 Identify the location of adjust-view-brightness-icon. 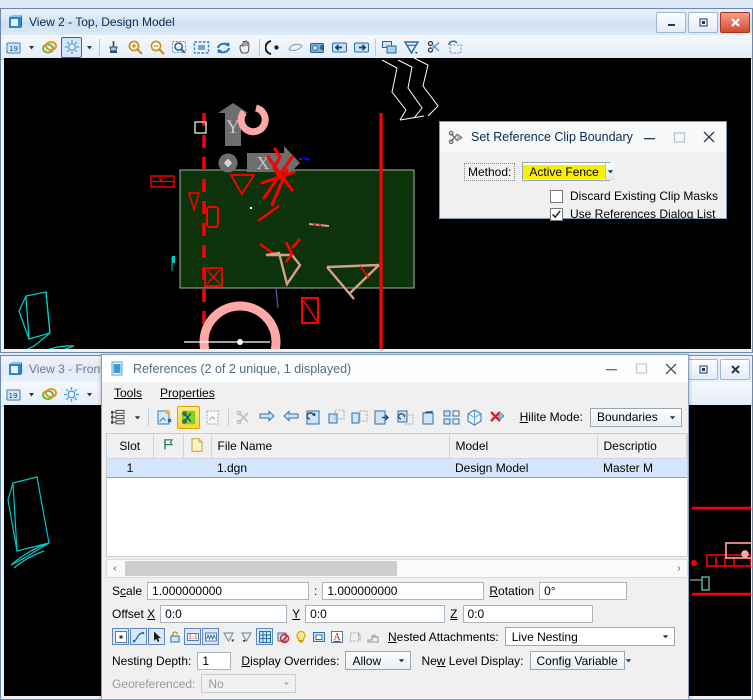
(71, 47).